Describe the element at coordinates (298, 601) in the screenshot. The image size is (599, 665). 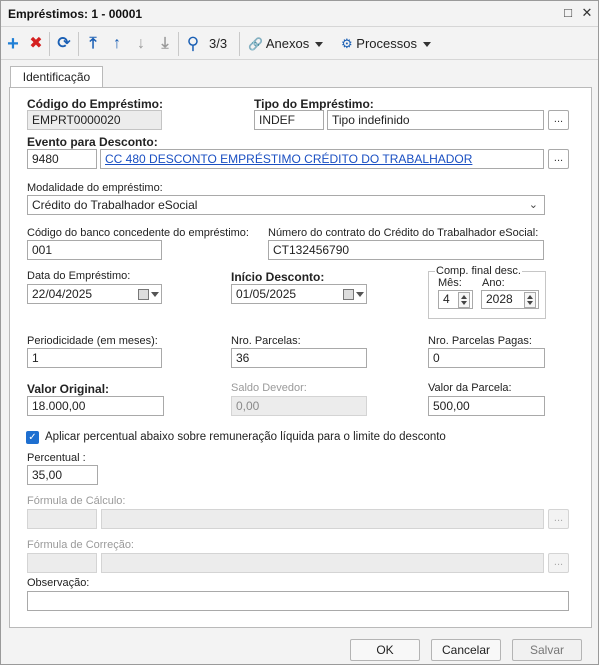
I see `observacao-field` at that location.